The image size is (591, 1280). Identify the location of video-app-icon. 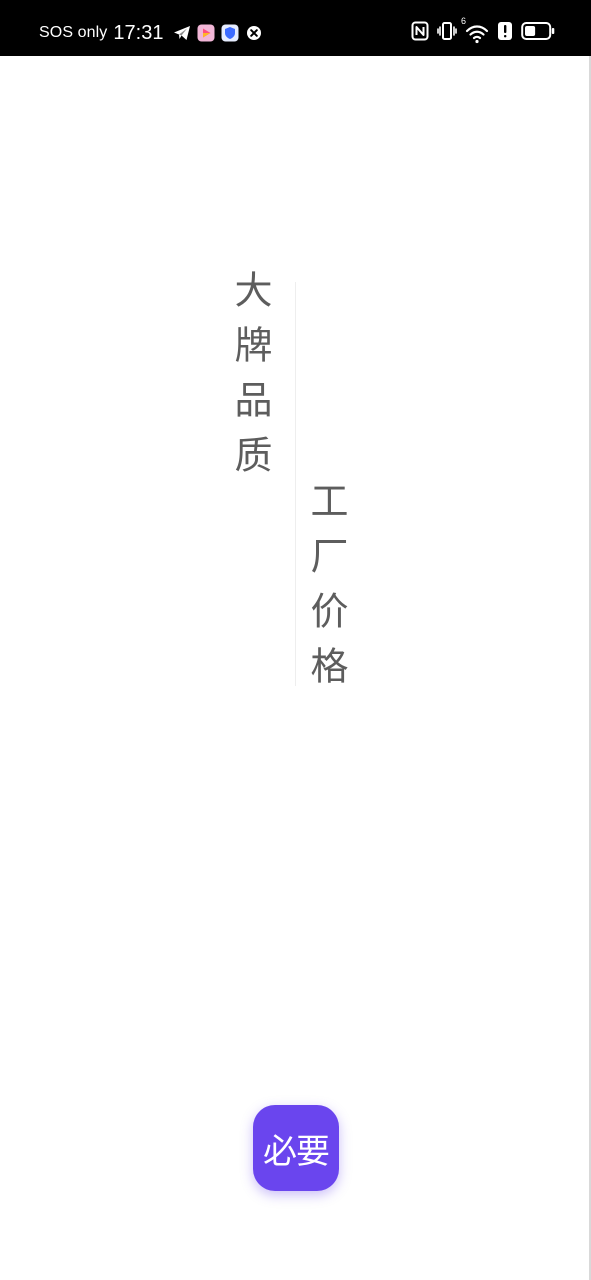
(206, 33).